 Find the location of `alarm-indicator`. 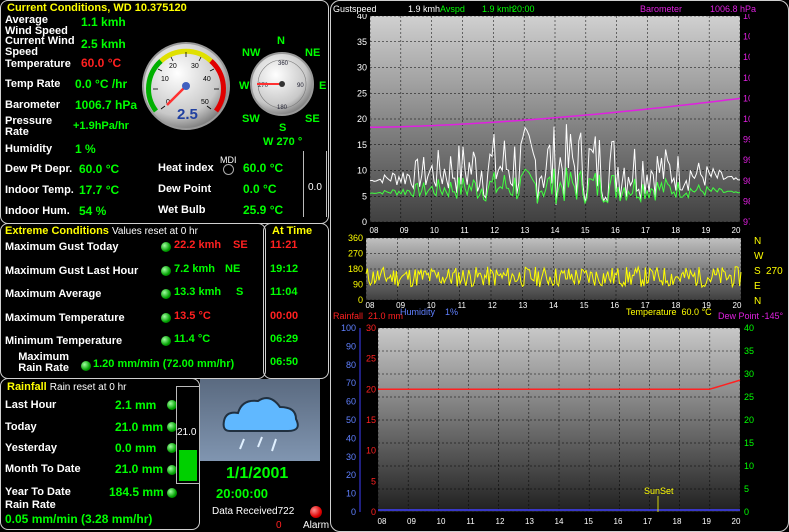

alarm-indicator is located at coordinates (316, 512).